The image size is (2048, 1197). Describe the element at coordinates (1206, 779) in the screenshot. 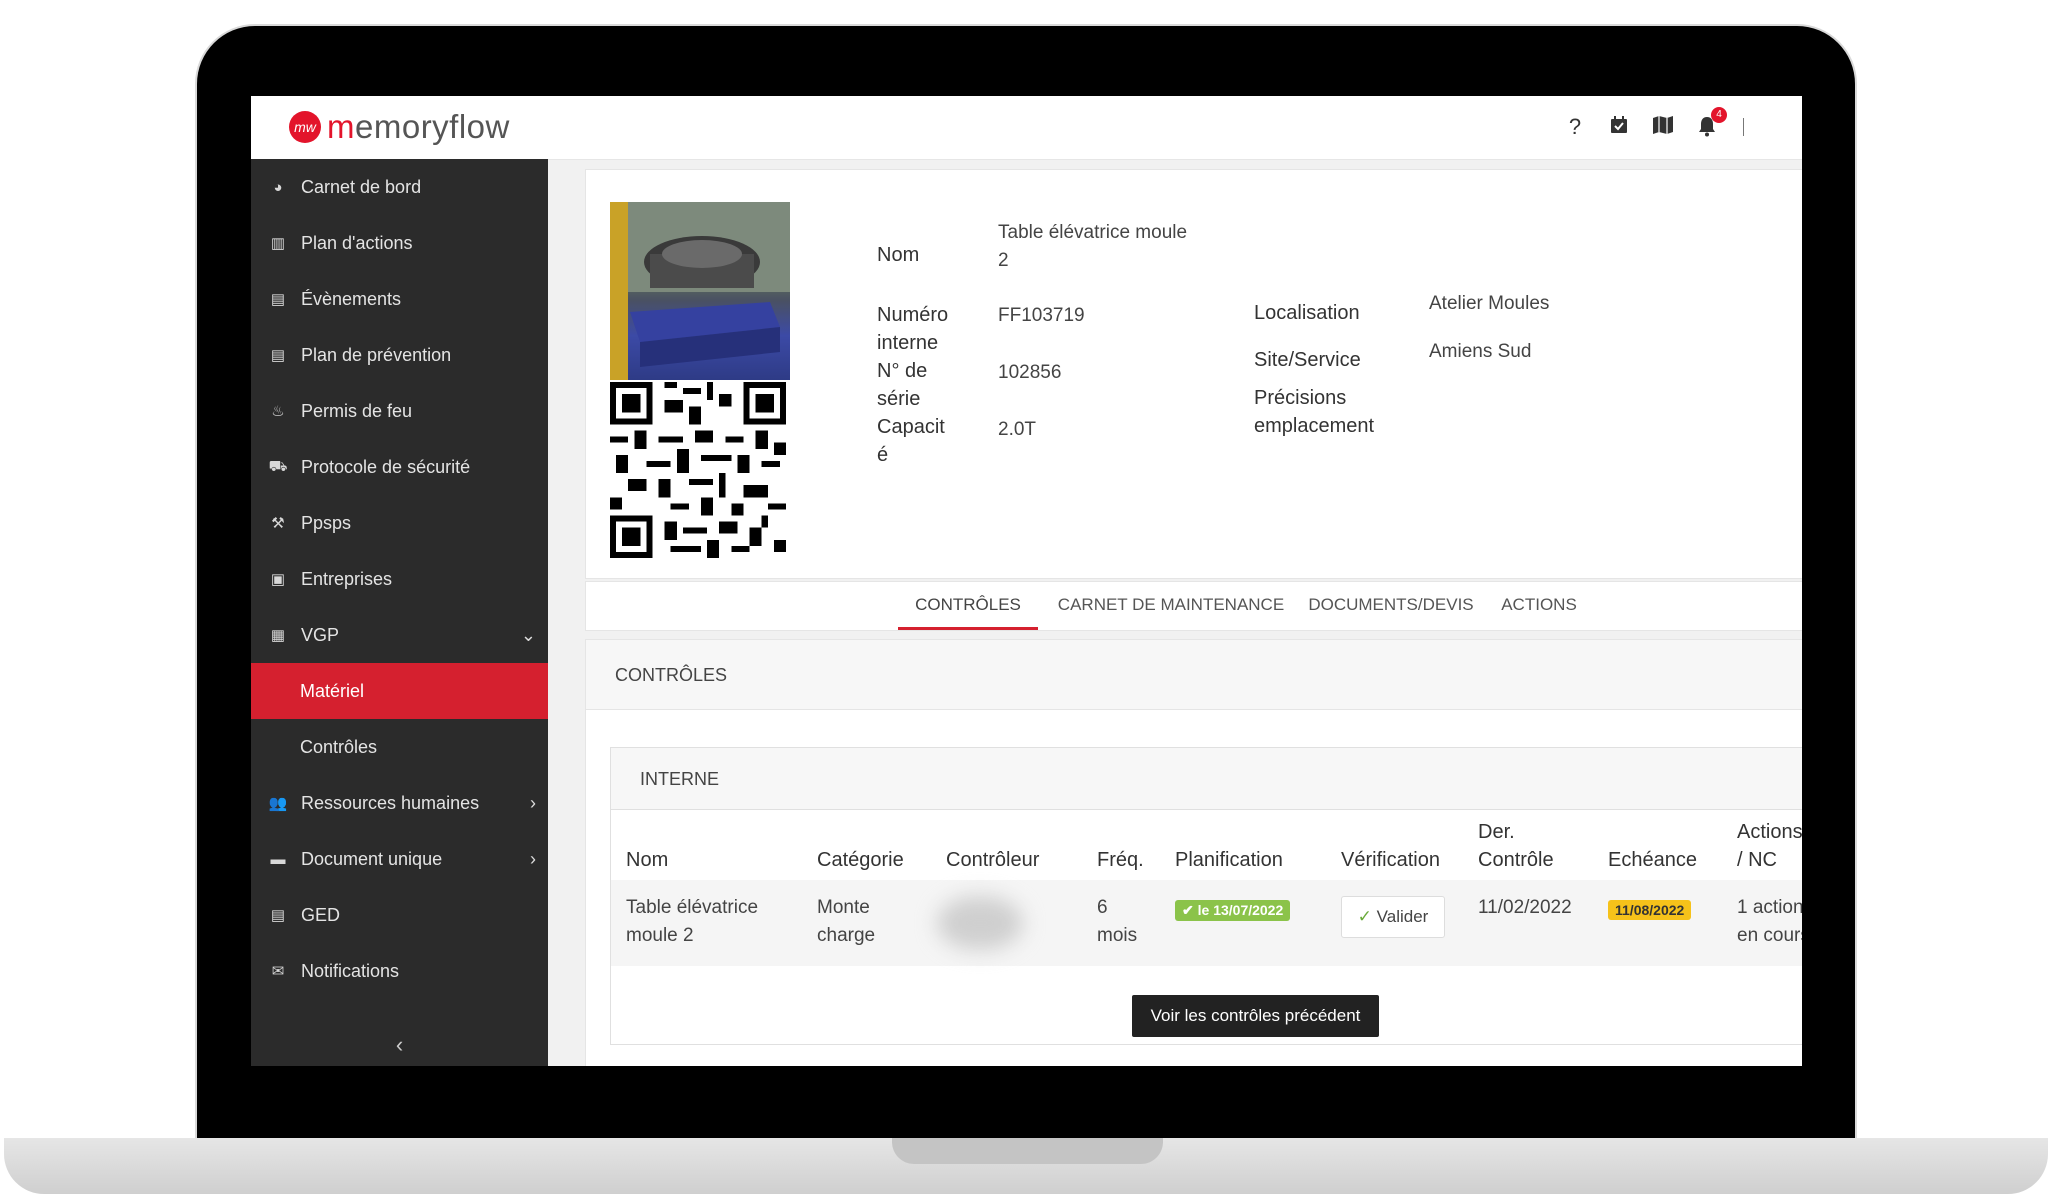

I see `interne-group-title: INTERNE` at that location.